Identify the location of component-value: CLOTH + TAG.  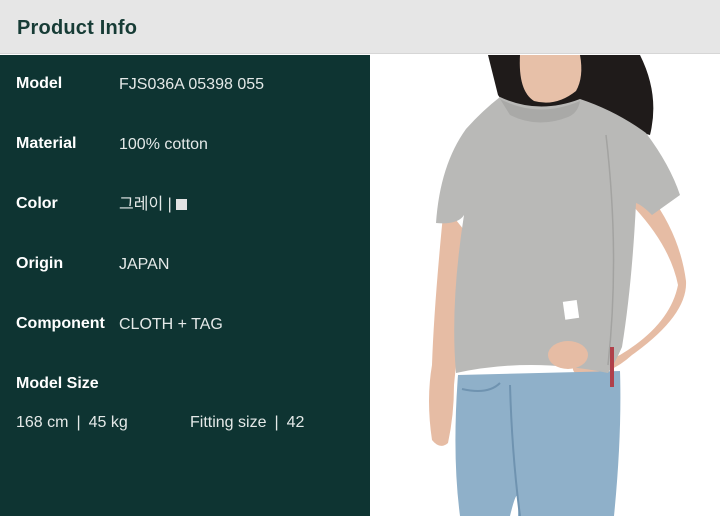
(171, 324).